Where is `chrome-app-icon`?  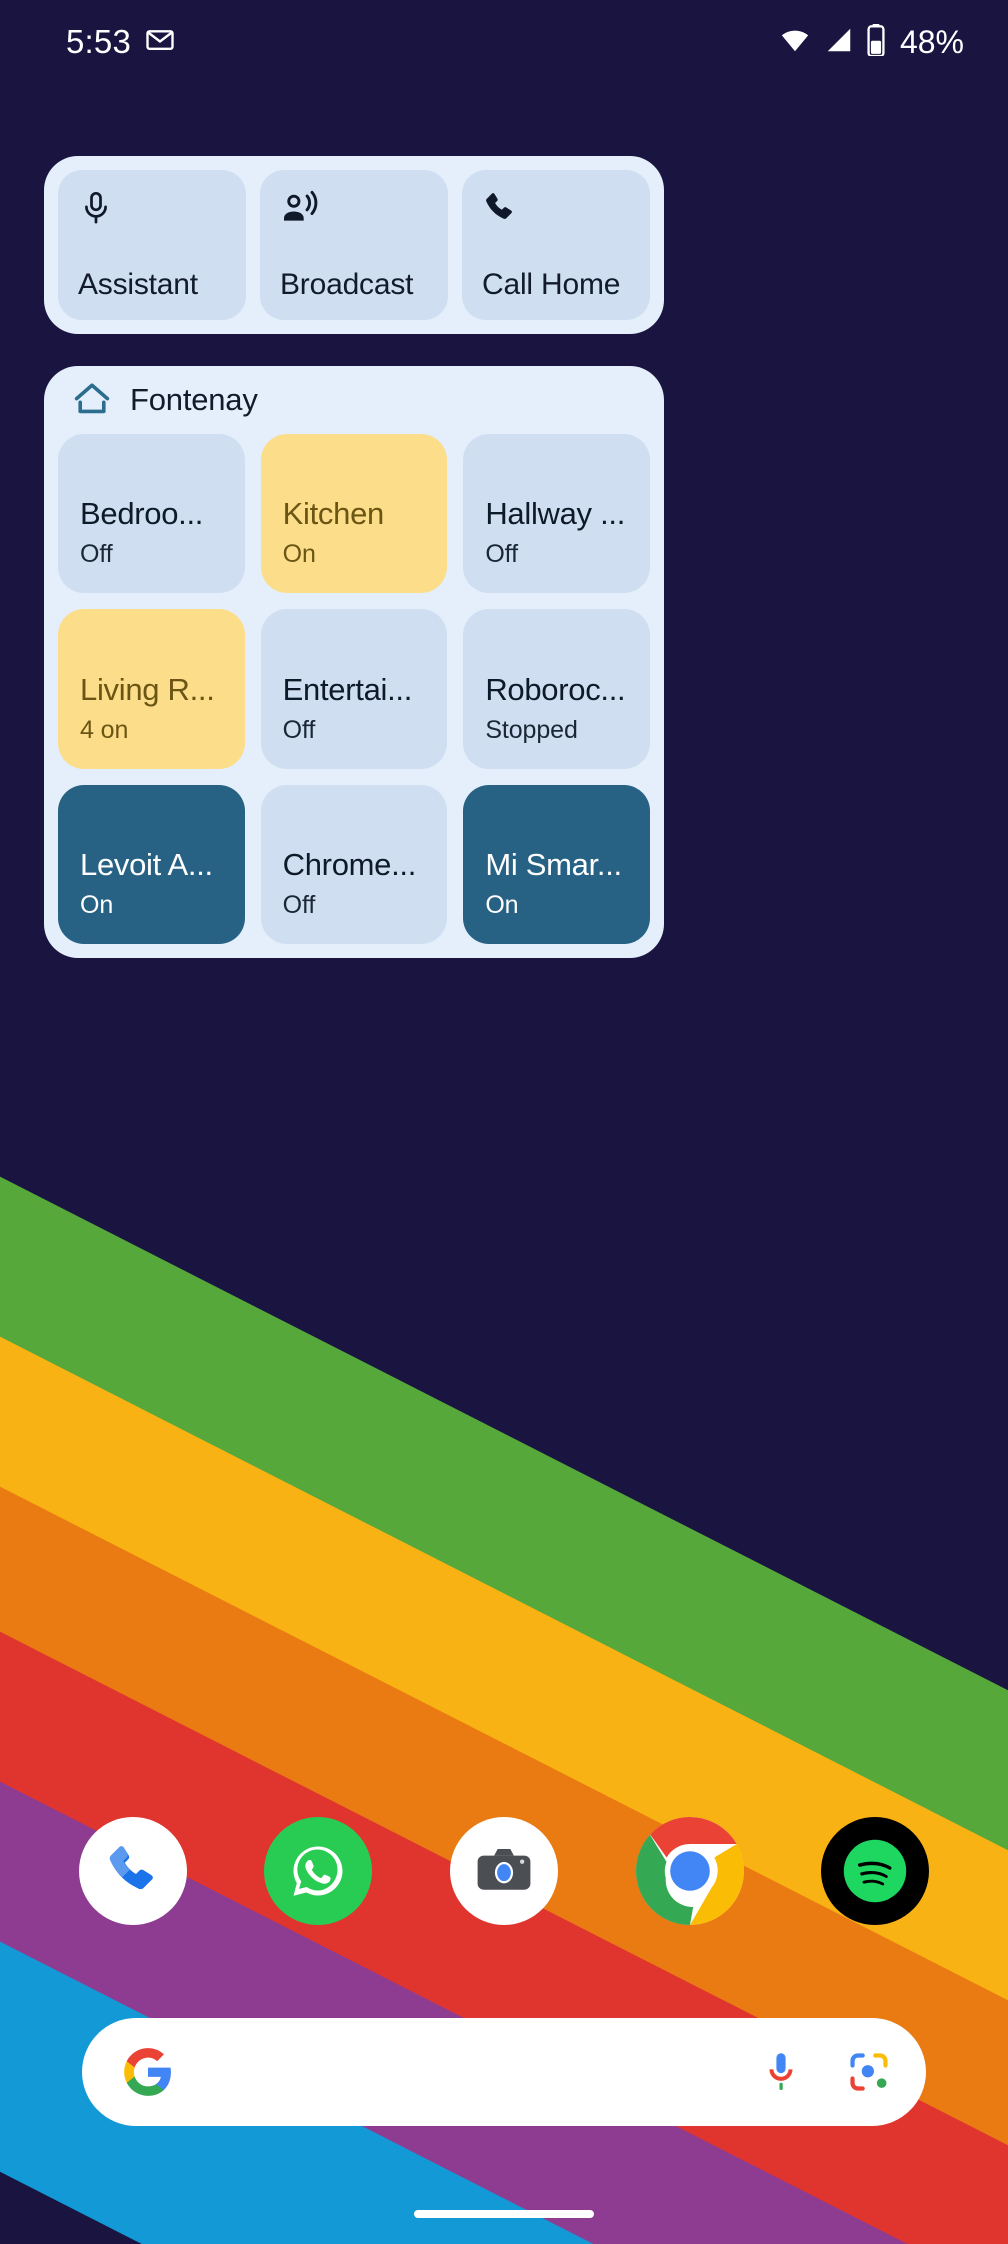 chrome-app-icon is located at coordinates (689, 1871).